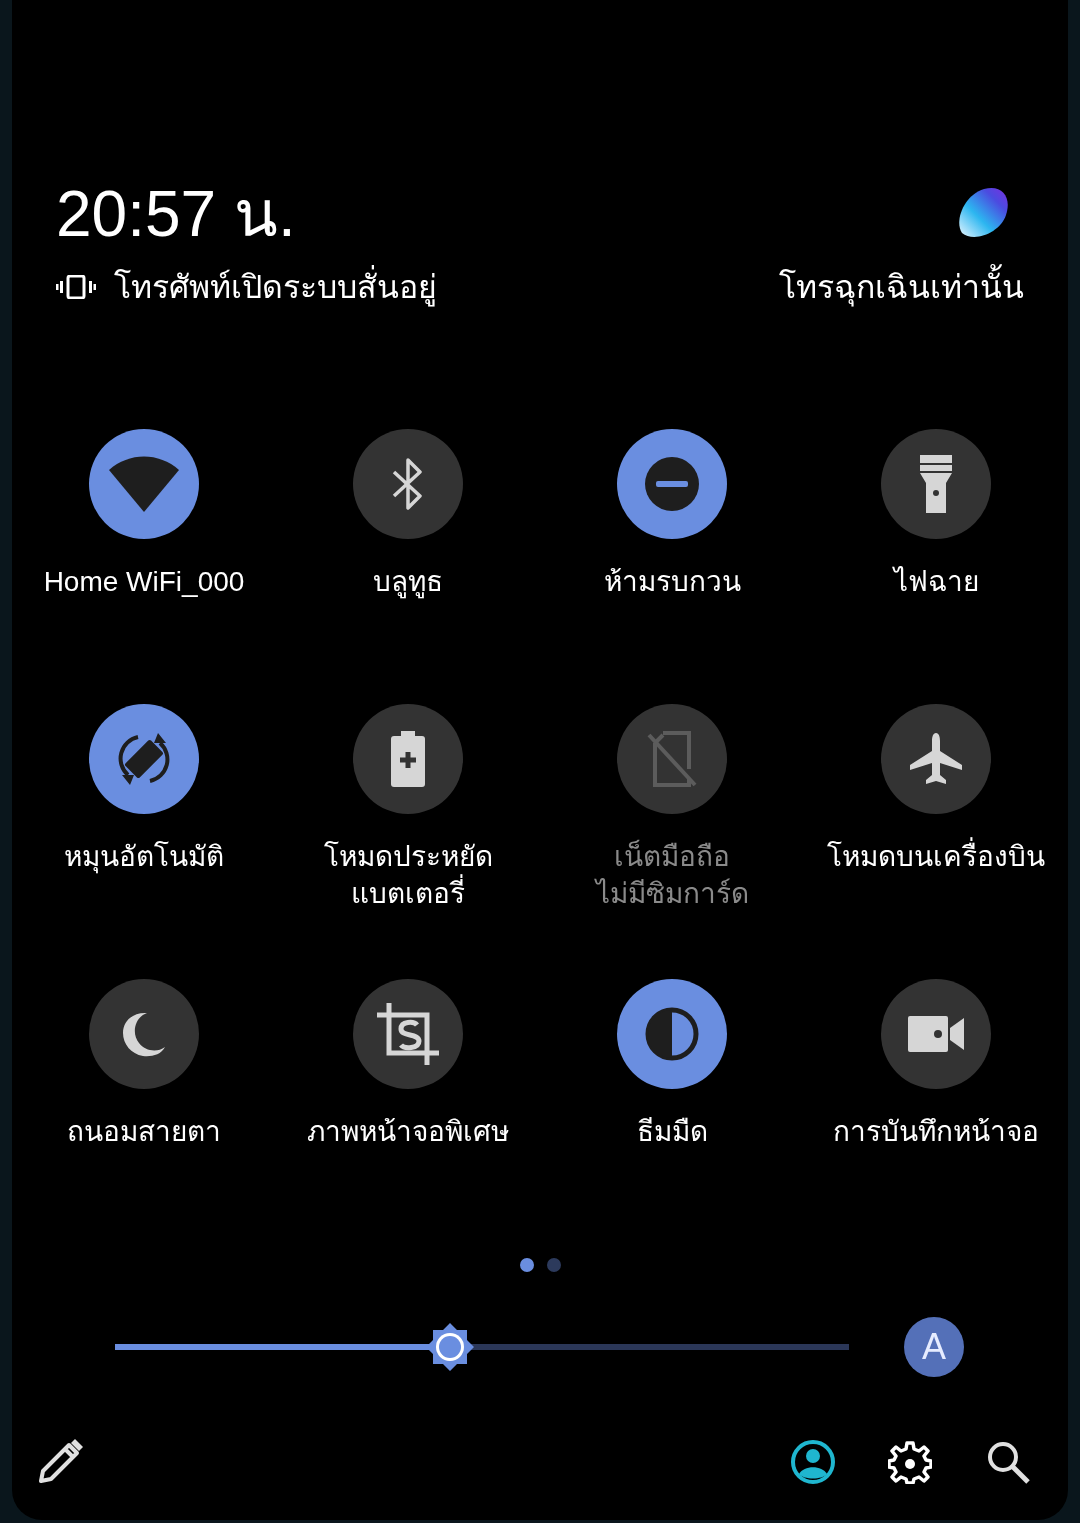  What do you see at coordinates (408, 875) in the screenshot?
I see `toggle-label: โหมดประหยัด แบตเตอรี่` at bounding box center [408, 875].